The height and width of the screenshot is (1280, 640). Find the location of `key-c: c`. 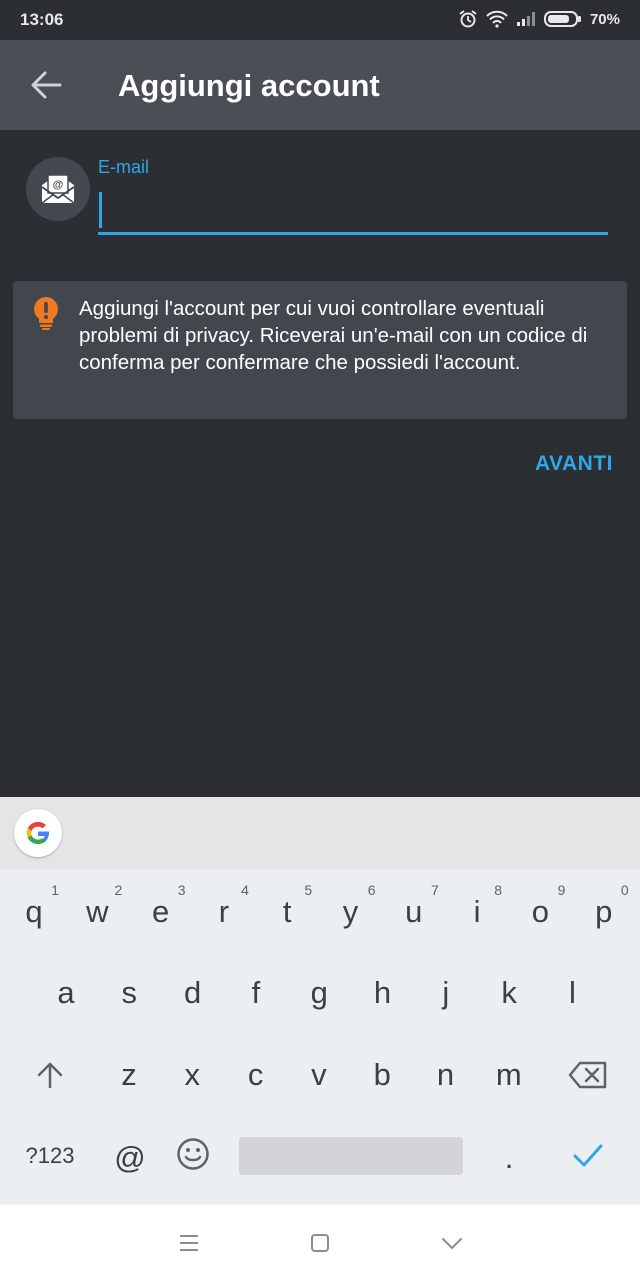

key-c: c is located at coordinates (256, 1075).